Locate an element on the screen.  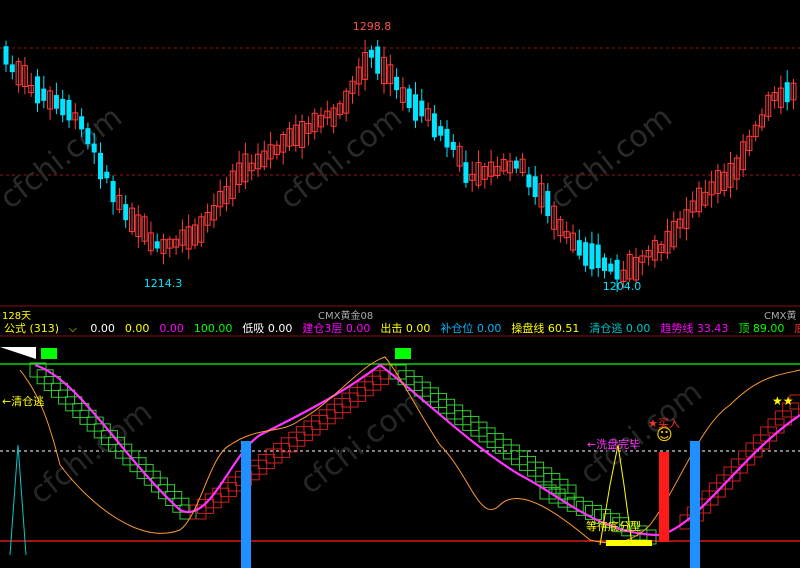
formula-item: 建仓3层 0.00 is located at coordinates (338, 328).